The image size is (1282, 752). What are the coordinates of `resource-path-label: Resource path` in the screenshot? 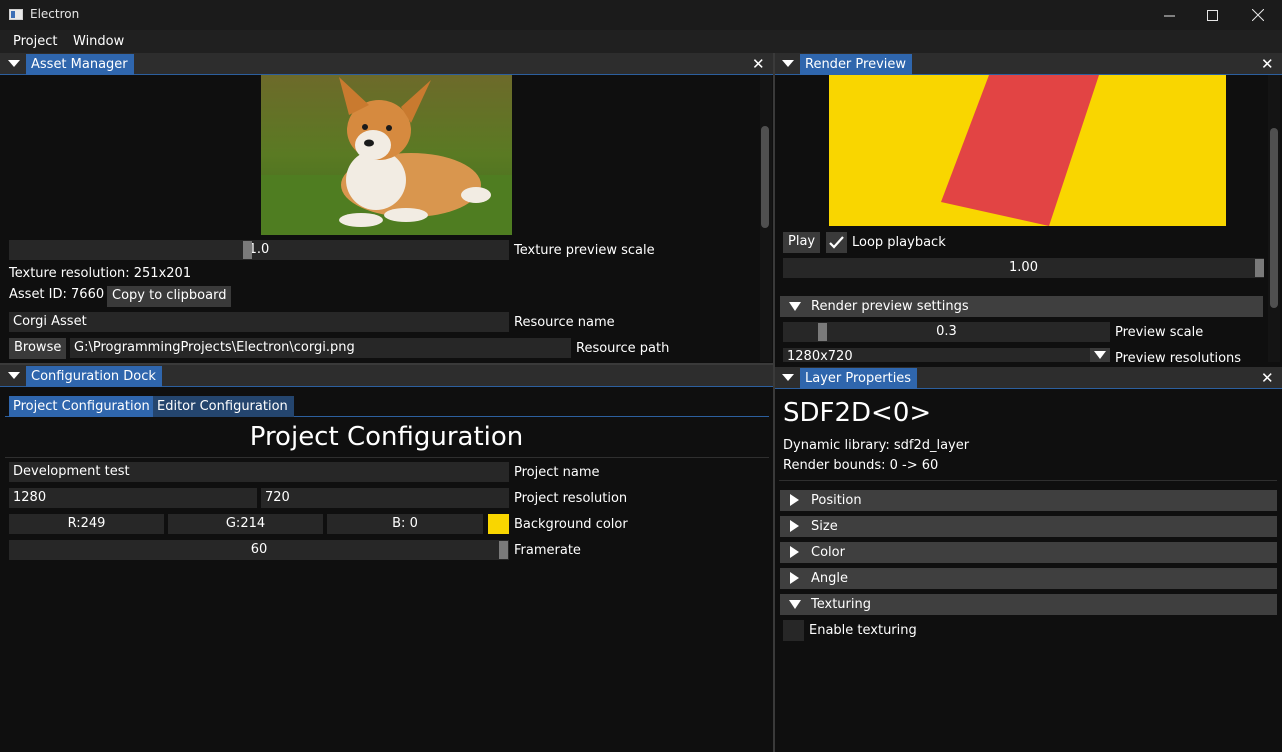 It's located at (623, 348).